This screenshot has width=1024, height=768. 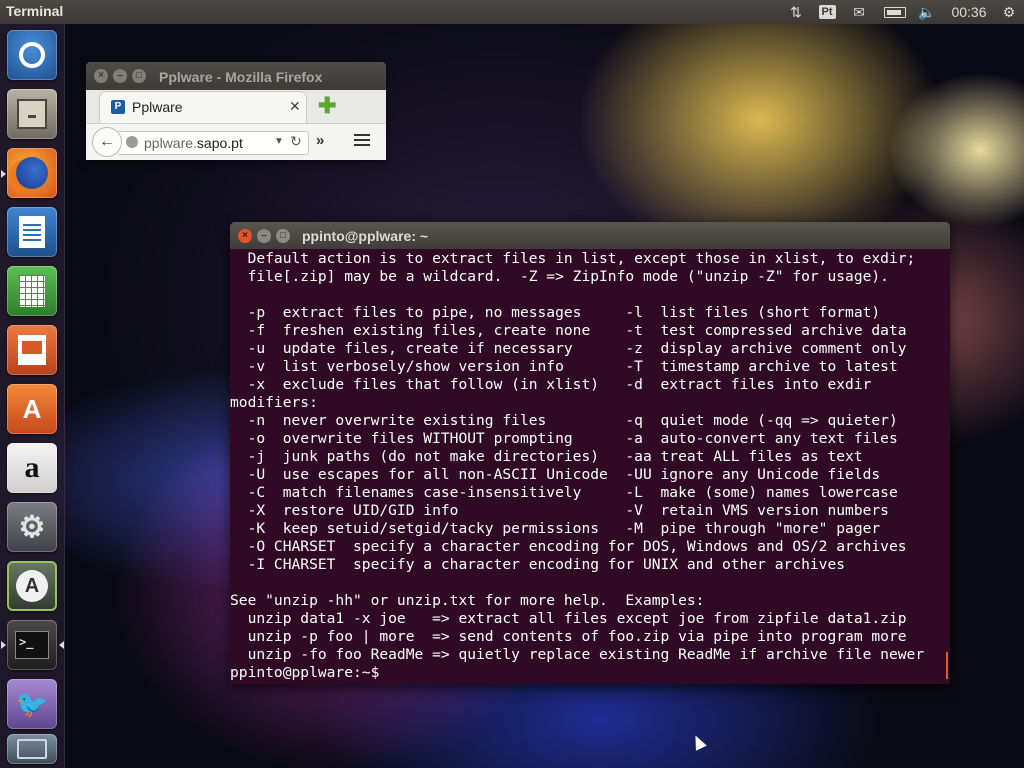 What do you see at coordinates (927, 12) in the screenshot?
I see `volume-speaker-icon: 🔈` at bounding box center [927, 12].